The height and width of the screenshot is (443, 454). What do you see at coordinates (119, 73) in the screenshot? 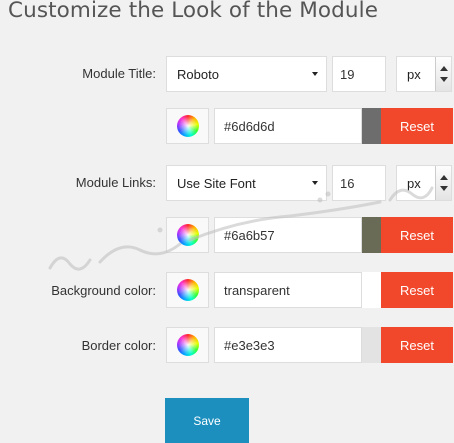
I see `module-title-label: Module Title:` at bounding box center [119, 73].